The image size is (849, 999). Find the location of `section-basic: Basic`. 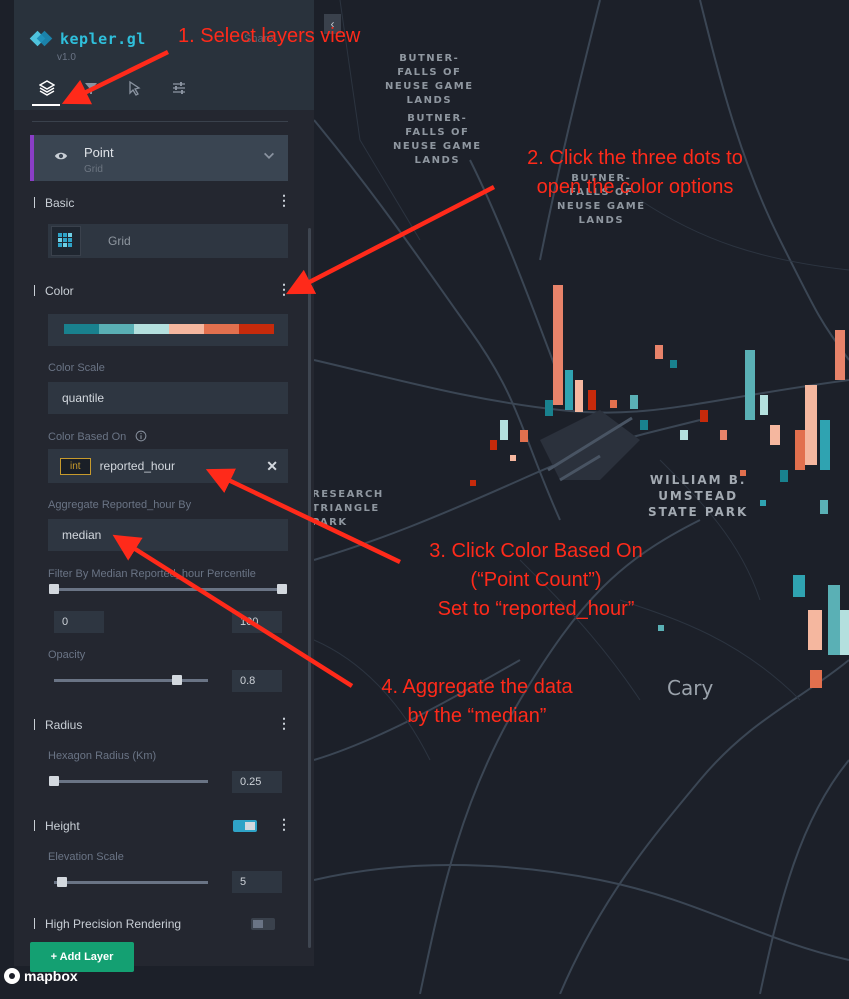

section-basic: Basic is located at coordinates (54, 203).